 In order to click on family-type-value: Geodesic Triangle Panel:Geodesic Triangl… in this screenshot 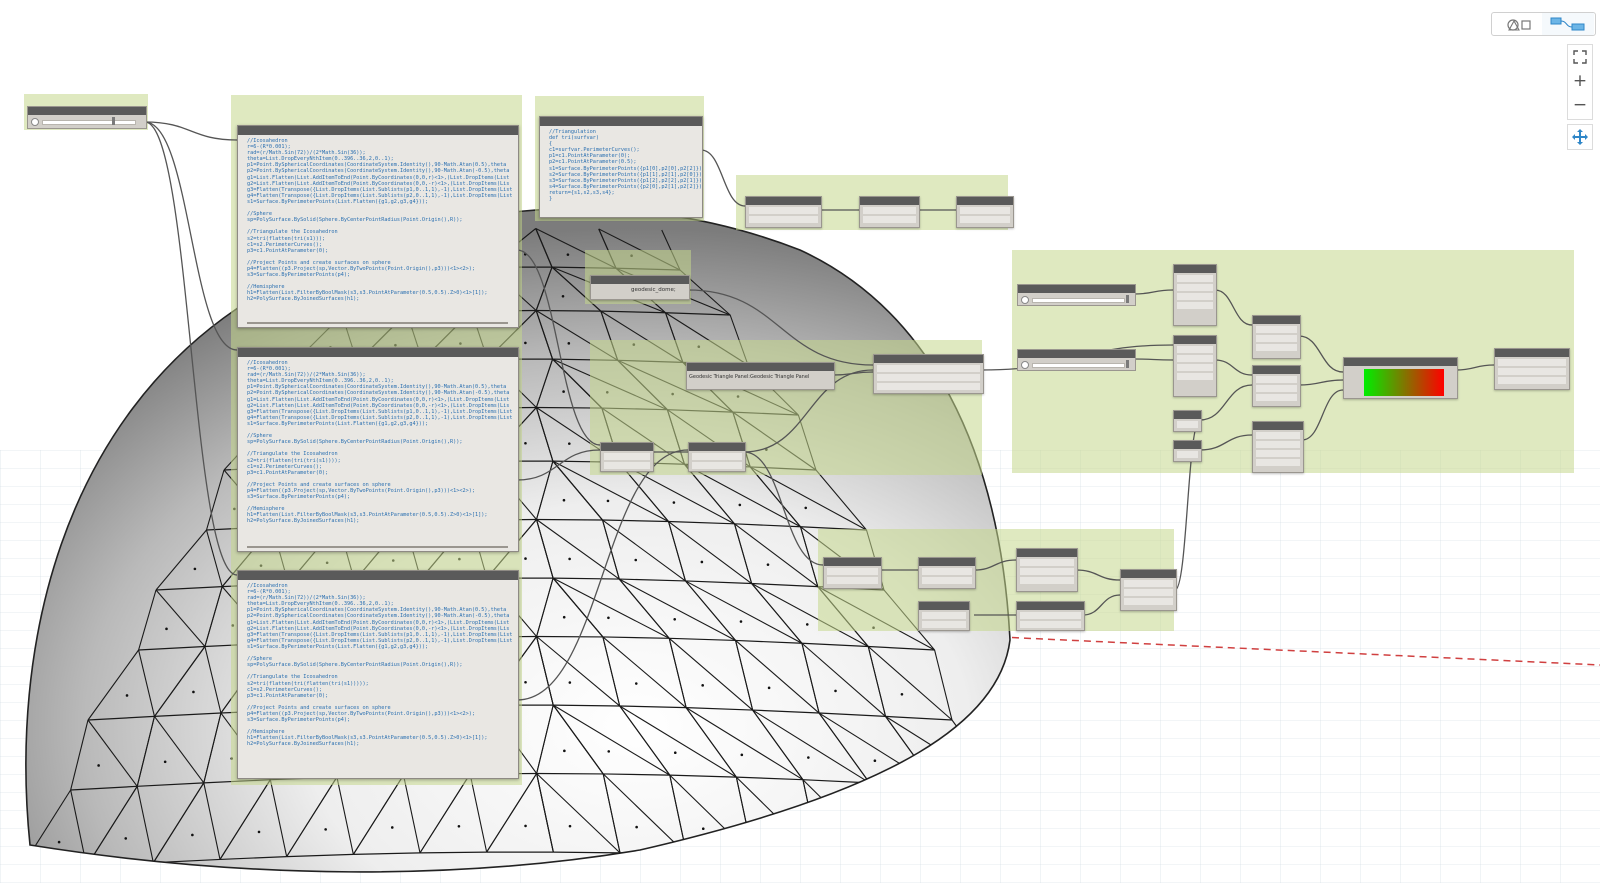, I will do `click(749, 377)`.